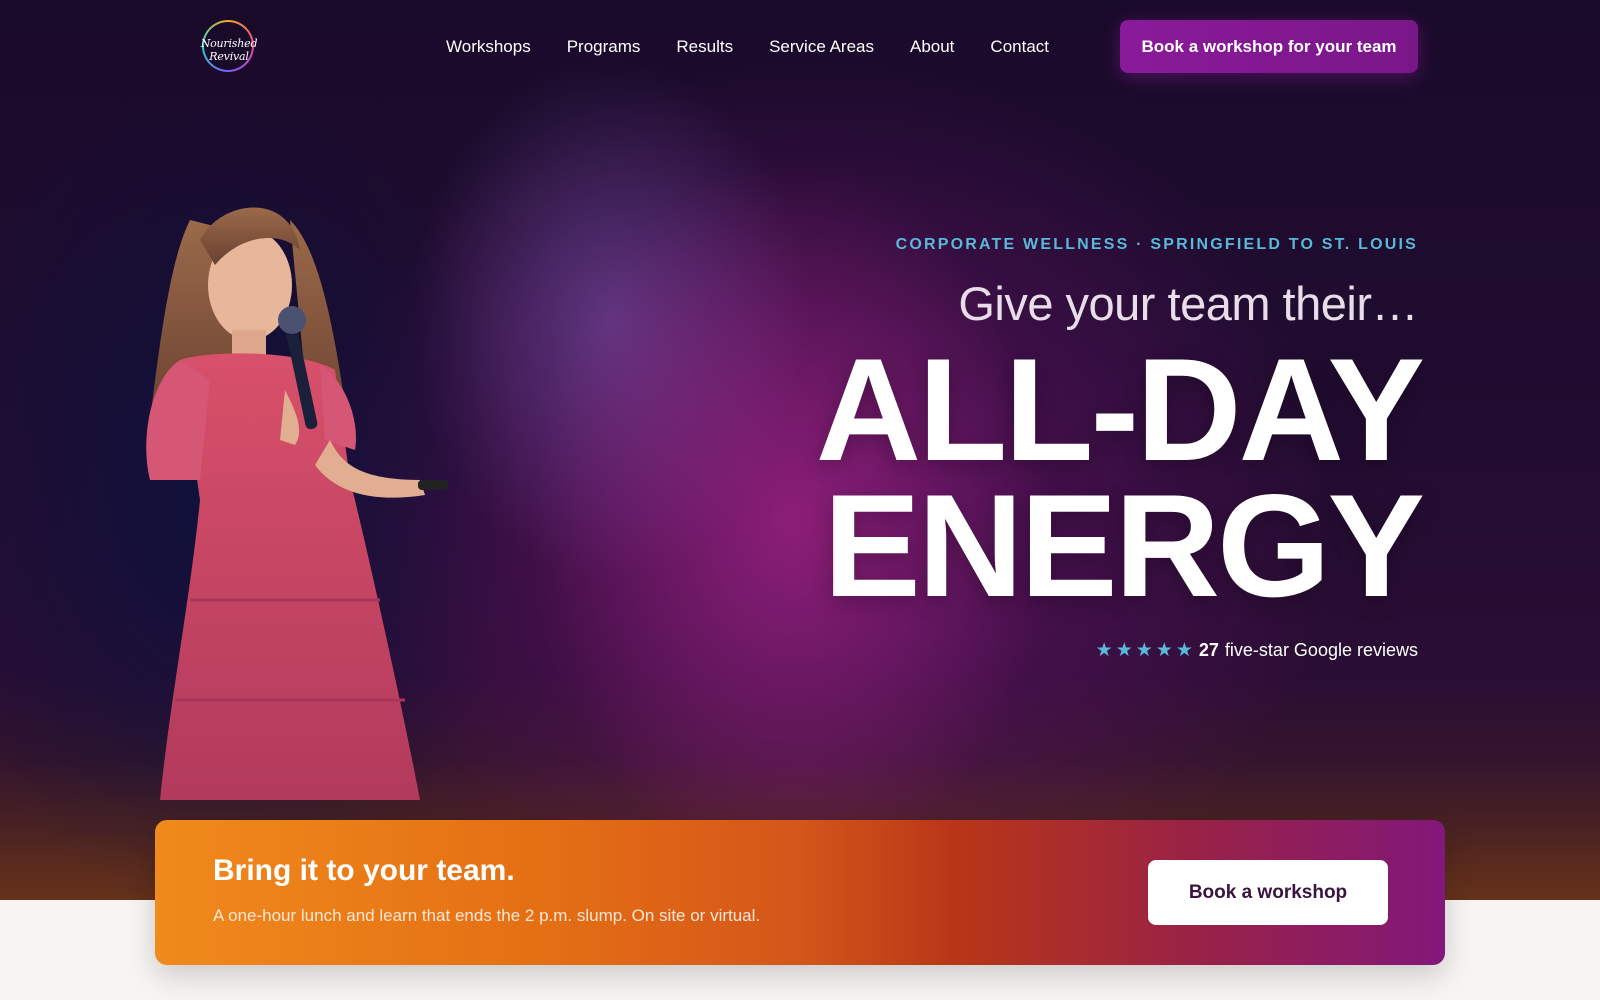  Describe the element at coordinates (229, 50) in the screenshot. I see `logo-text: Nourished Revival` at that location.